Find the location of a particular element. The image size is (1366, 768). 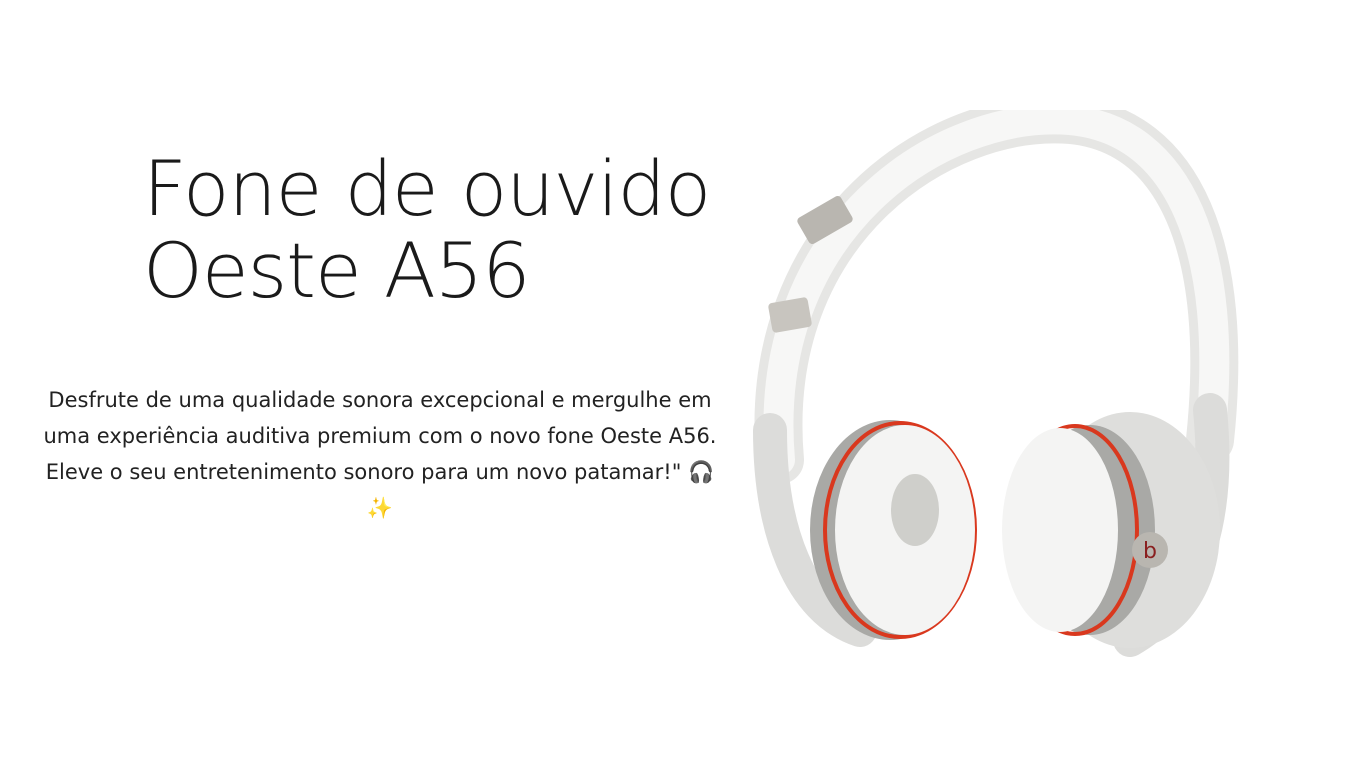

title-line-2: Oeste A56 is located at coordinates (337, 270).